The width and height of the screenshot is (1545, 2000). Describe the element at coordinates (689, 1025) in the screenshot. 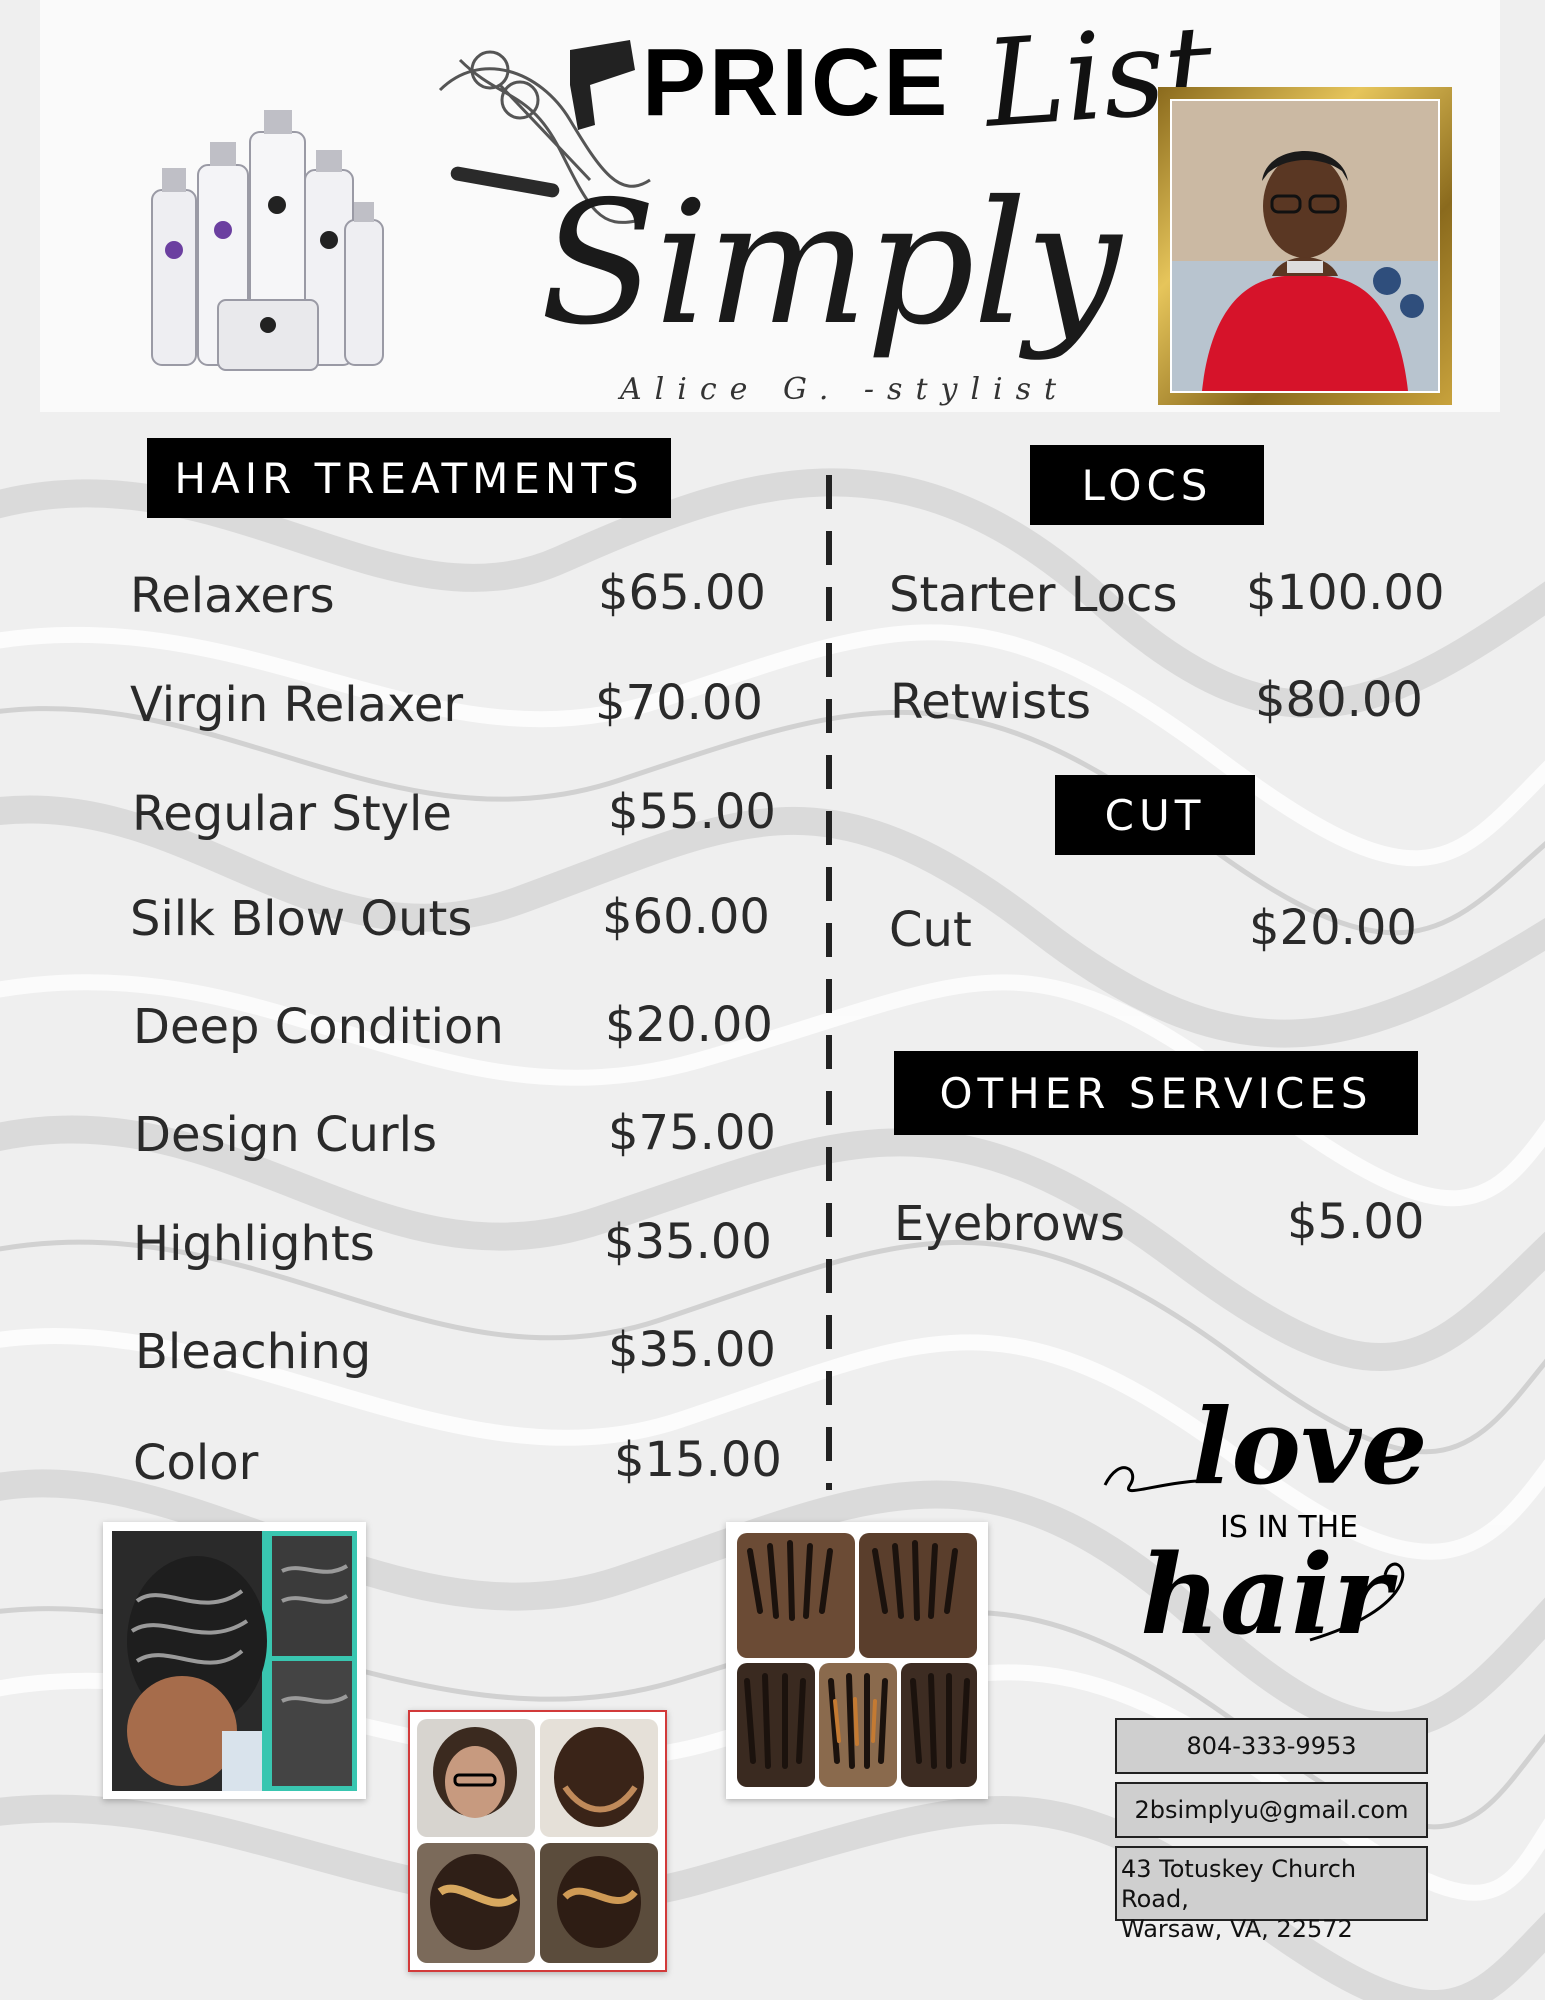

I see `service-price-deep-condition: $20.00` at that location.